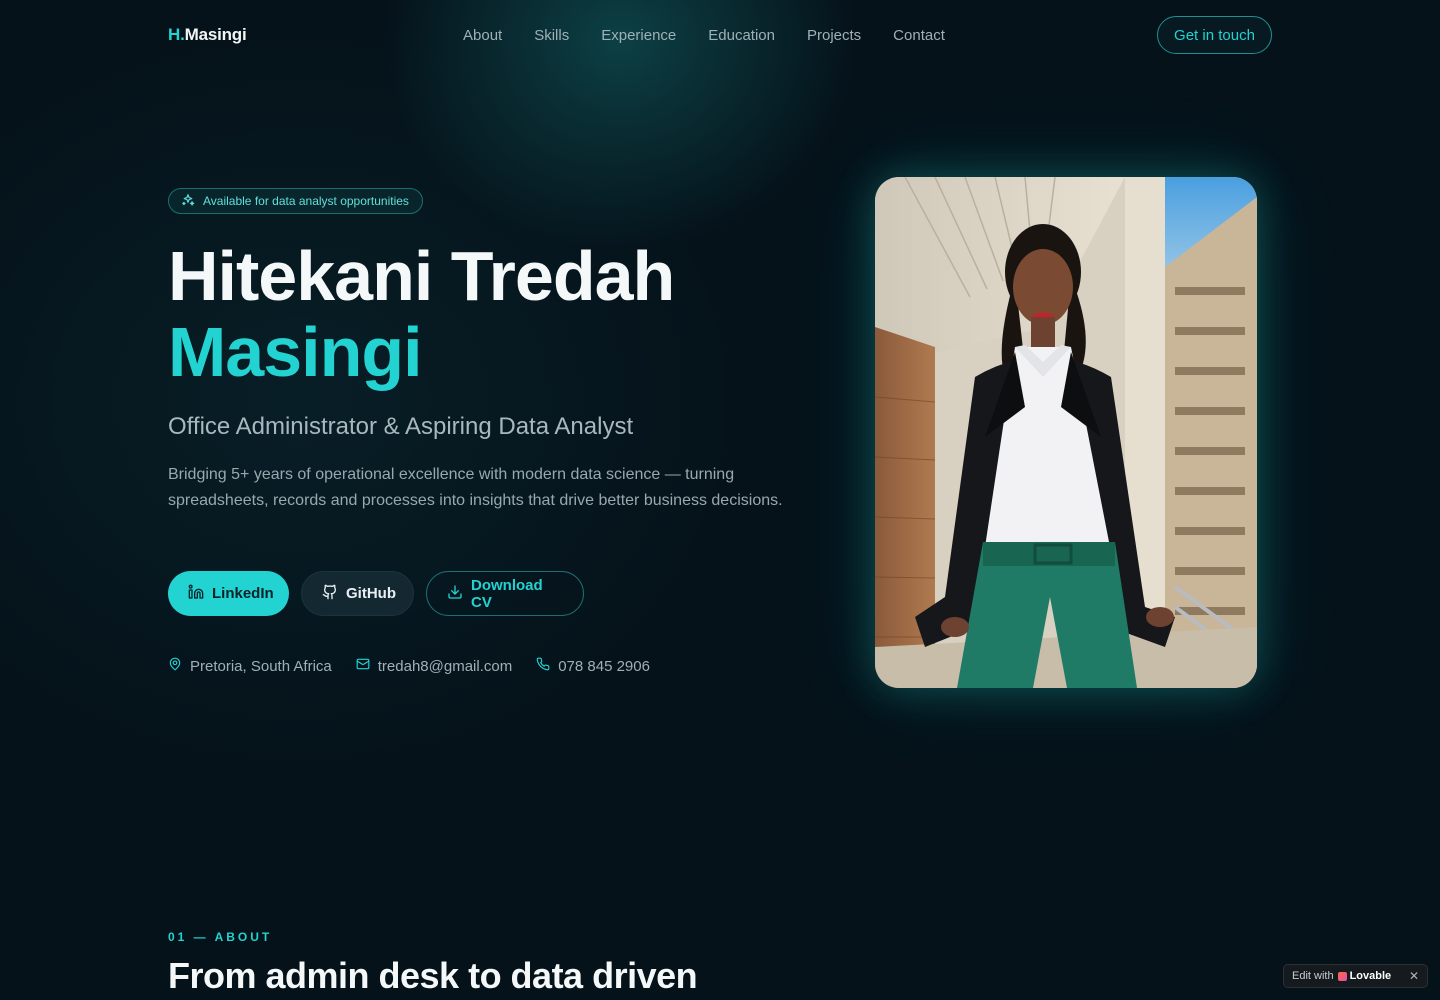  I want to click on logo-prefix: H., so click(176, 34).